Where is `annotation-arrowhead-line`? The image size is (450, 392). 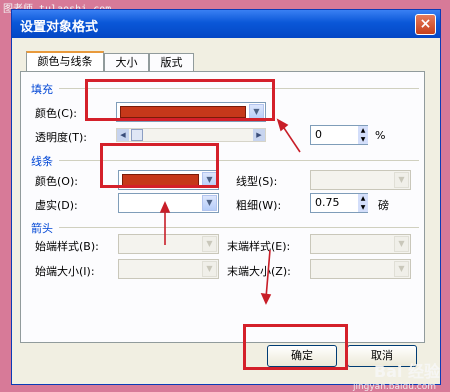
annotation-arrowhead-line is located at coordinates (165, 207).